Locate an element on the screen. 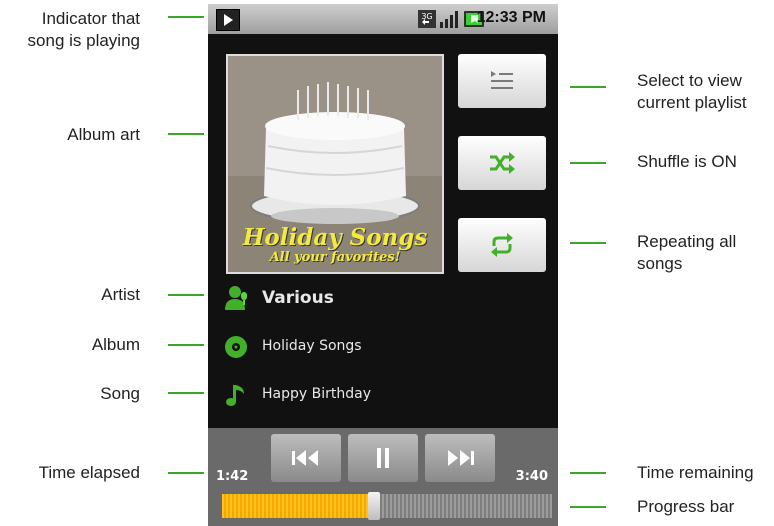 Image resolution: width=774 pixels, height=526 pixels. progress-fill is located at coordinates (298, 506).